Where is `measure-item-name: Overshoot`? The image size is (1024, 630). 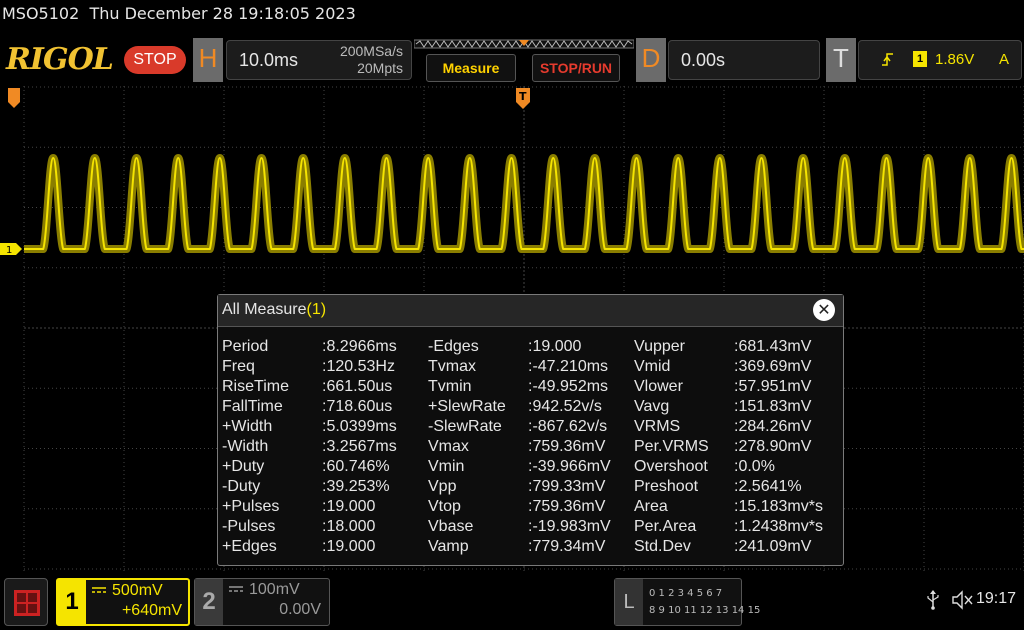
measure-item-name: Overshoot is located at coordinates (671, 466).